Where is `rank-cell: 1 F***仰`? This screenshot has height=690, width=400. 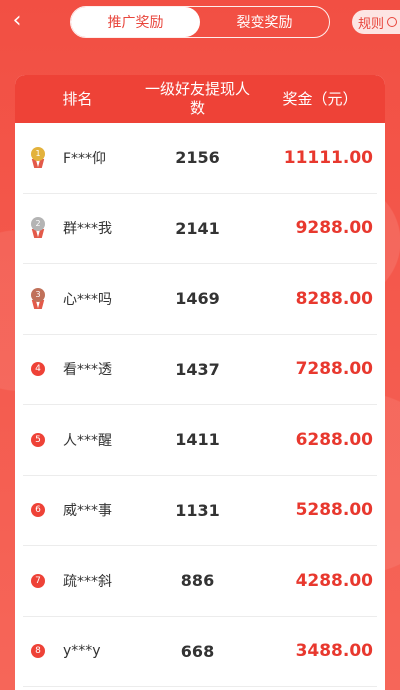
rank-cell: 1 F***仰 is located at coordinates (81, 157).